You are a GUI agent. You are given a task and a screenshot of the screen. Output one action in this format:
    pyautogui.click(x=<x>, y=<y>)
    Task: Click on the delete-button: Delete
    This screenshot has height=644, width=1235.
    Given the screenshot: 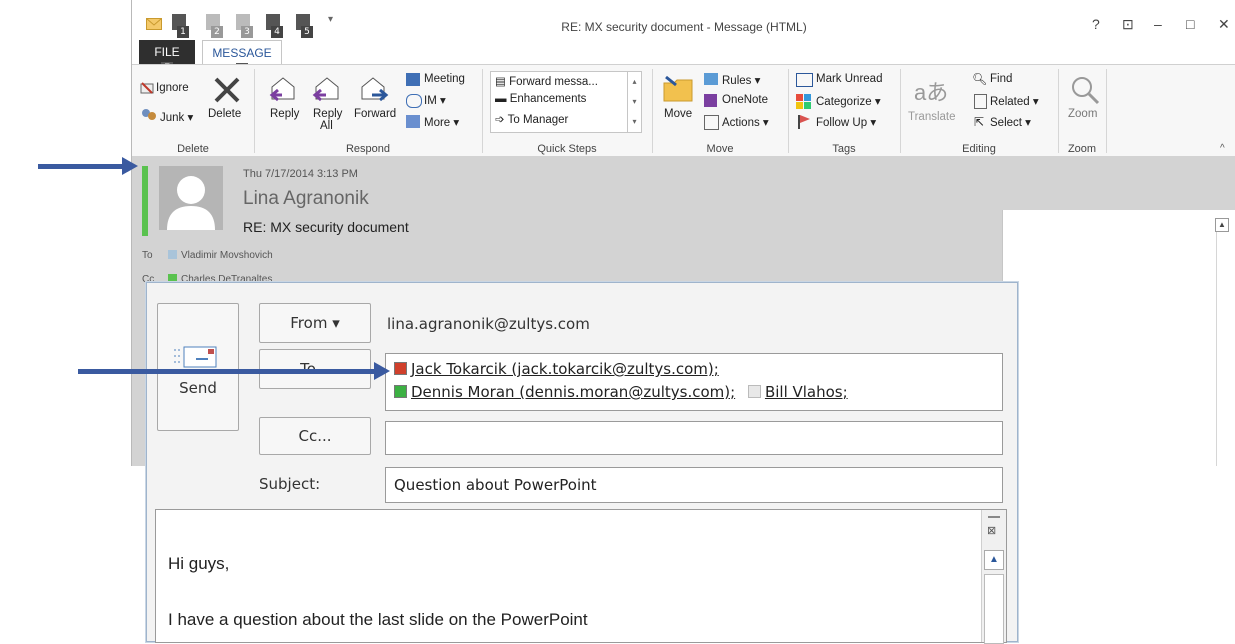 What is the action you would take?
    pyautogui.click(x=224, y=114)
    